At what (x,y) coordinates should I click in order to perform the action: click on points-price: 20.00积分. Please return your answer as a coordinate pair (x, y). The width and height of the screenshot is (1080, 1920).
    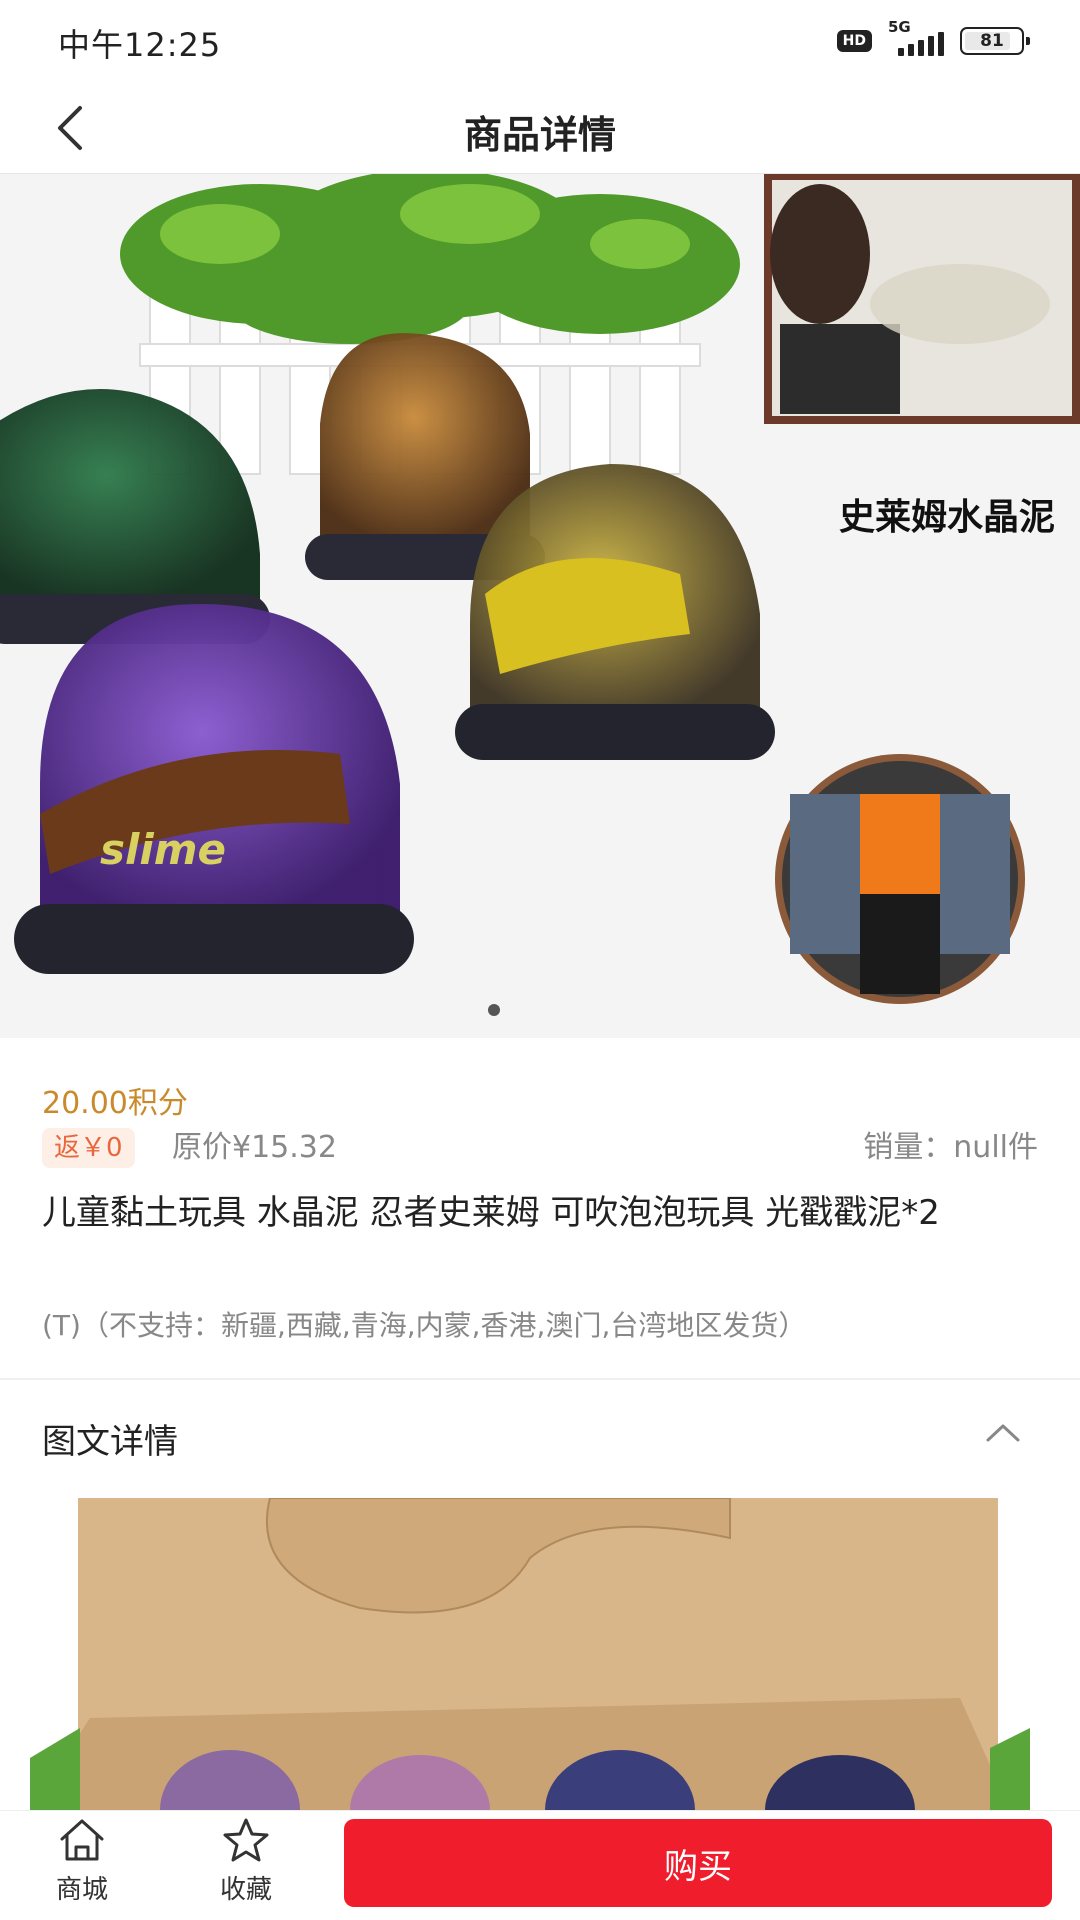
    Looking at the image, I should click on (115, 1103).